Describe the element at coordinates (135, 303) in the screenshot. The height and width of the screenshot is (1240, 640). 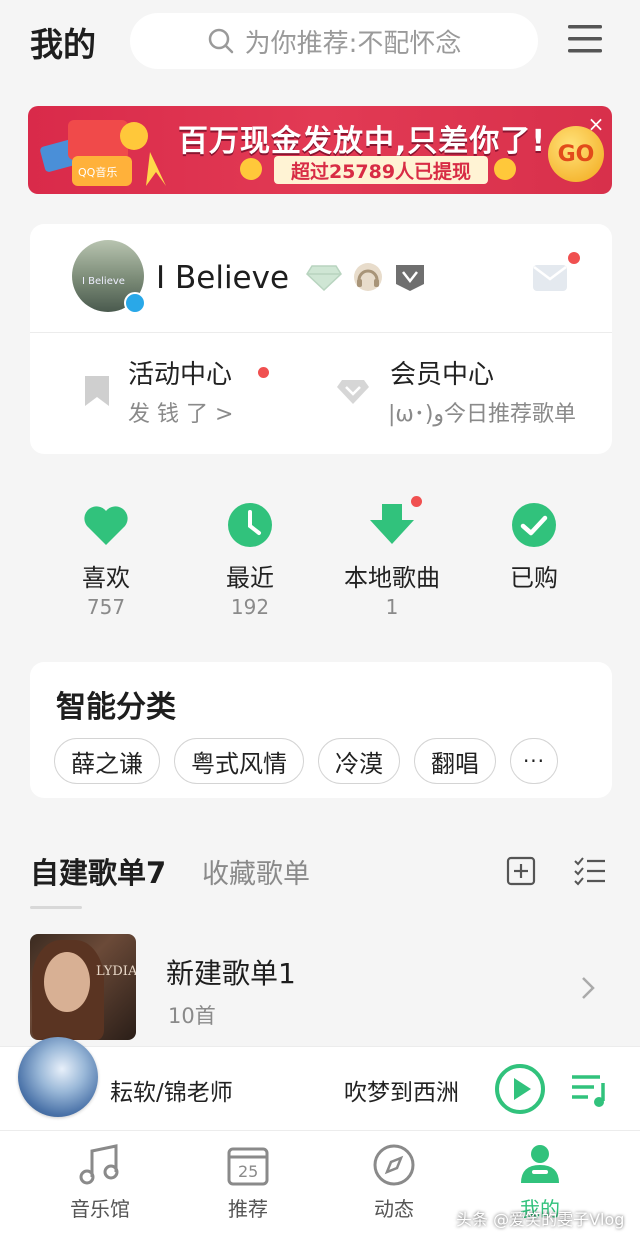
I see `vip-badge-icon` at that location.